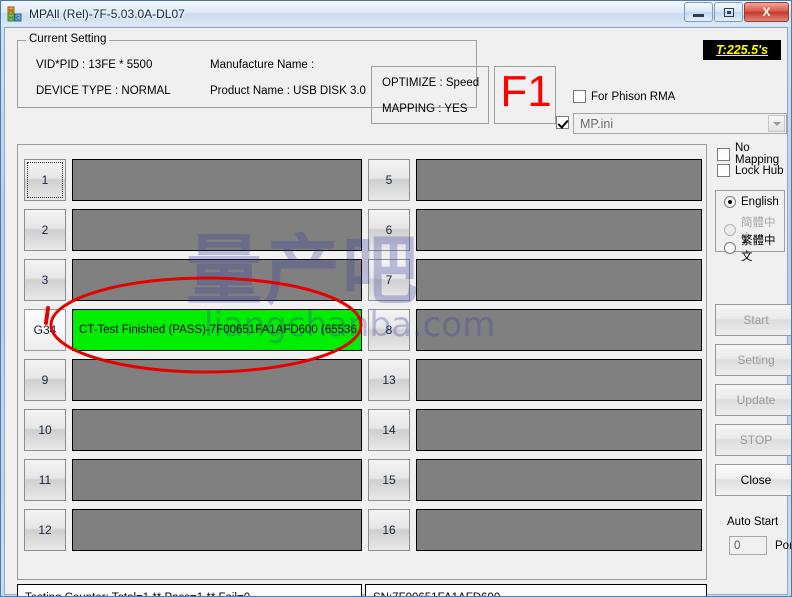 This screenshot has width=792, height=597. What do you see at coordinates (11, 19) in the screenshot?
I see `svg-text: H` at bounding box center [11, 19].